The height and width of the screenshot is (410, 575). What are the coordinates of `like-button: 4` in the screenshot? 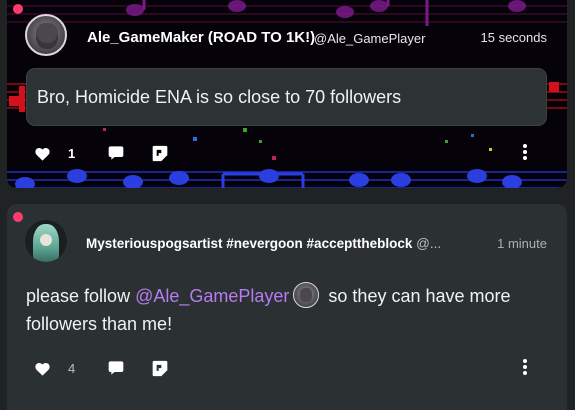 It's located at (55, 368).